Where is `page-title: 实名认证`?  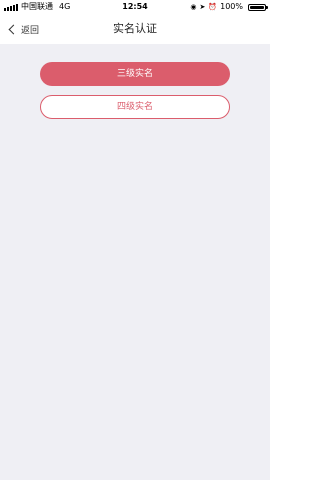 page-title: 实名认证 is located at coordinates (135, 28).